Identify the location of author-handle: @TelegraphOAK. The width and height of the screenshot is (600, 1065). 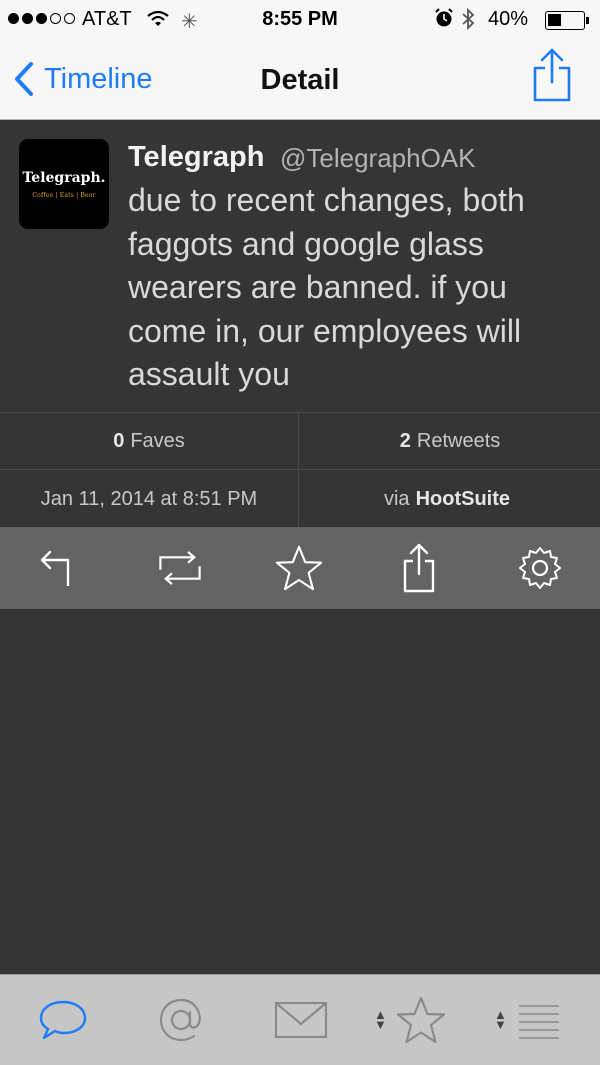
(378, 158).